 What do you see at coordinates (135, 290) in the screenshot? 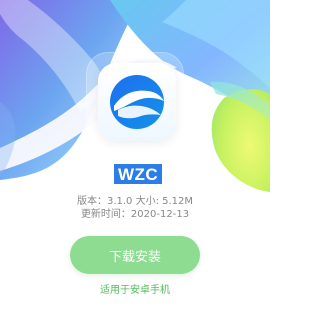
I see `android-compat-text: 适用于安卓手机` at bounding box center [135, 290].